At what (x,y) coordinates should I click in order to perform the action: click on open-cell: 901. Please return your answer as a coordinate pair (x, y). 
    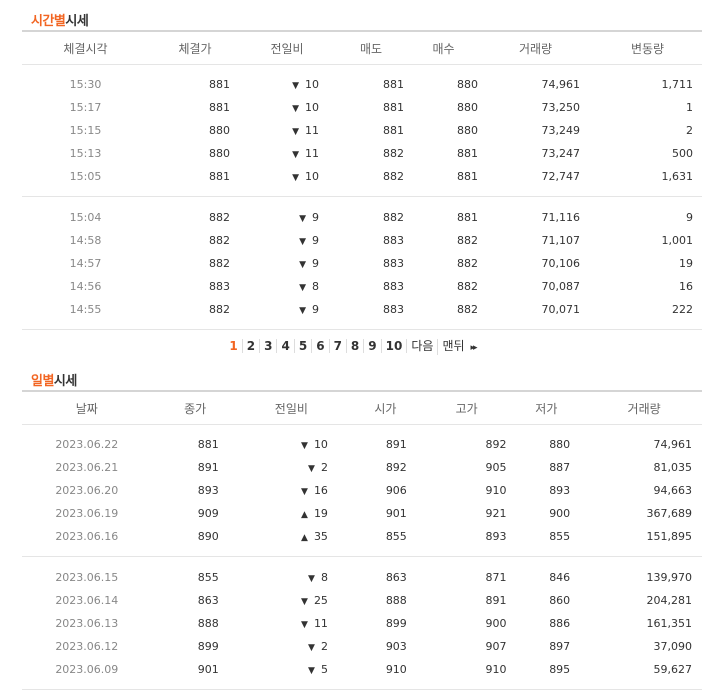
    Looking at the image, I should click on (396, 513).